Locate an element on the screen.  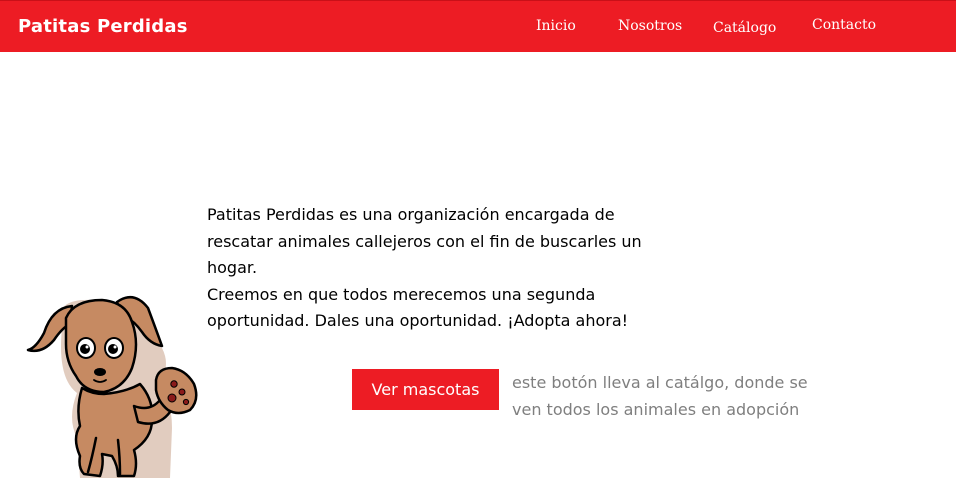
nav-link-catalogo: Catálogo is located at coordinates (744, 28).